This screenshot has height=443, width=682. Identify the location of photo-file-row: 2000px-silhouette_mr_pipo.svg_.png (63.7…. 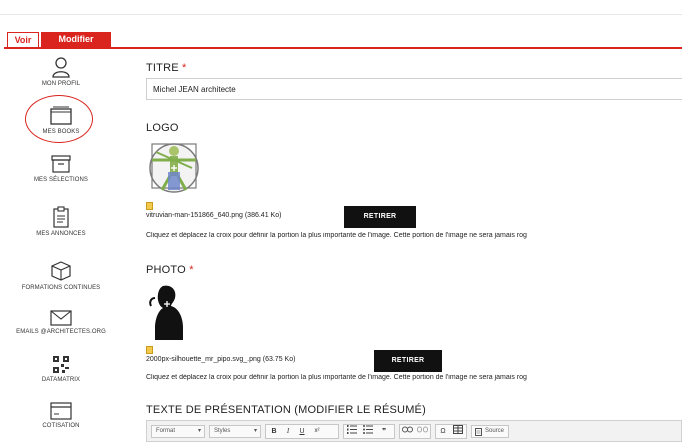
(306, 359).